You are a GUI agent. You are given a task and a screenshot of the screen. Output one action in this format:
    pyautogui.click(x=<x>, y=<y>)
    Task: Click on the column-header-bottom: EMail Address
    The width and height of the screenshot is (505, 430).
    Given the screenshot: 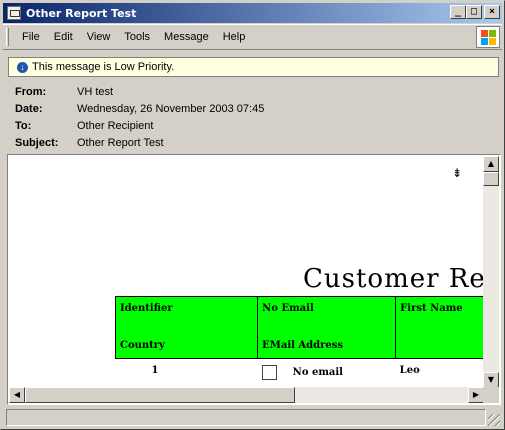 What is the action you would take?
    pyautogui.click(x=303, y=345)
    